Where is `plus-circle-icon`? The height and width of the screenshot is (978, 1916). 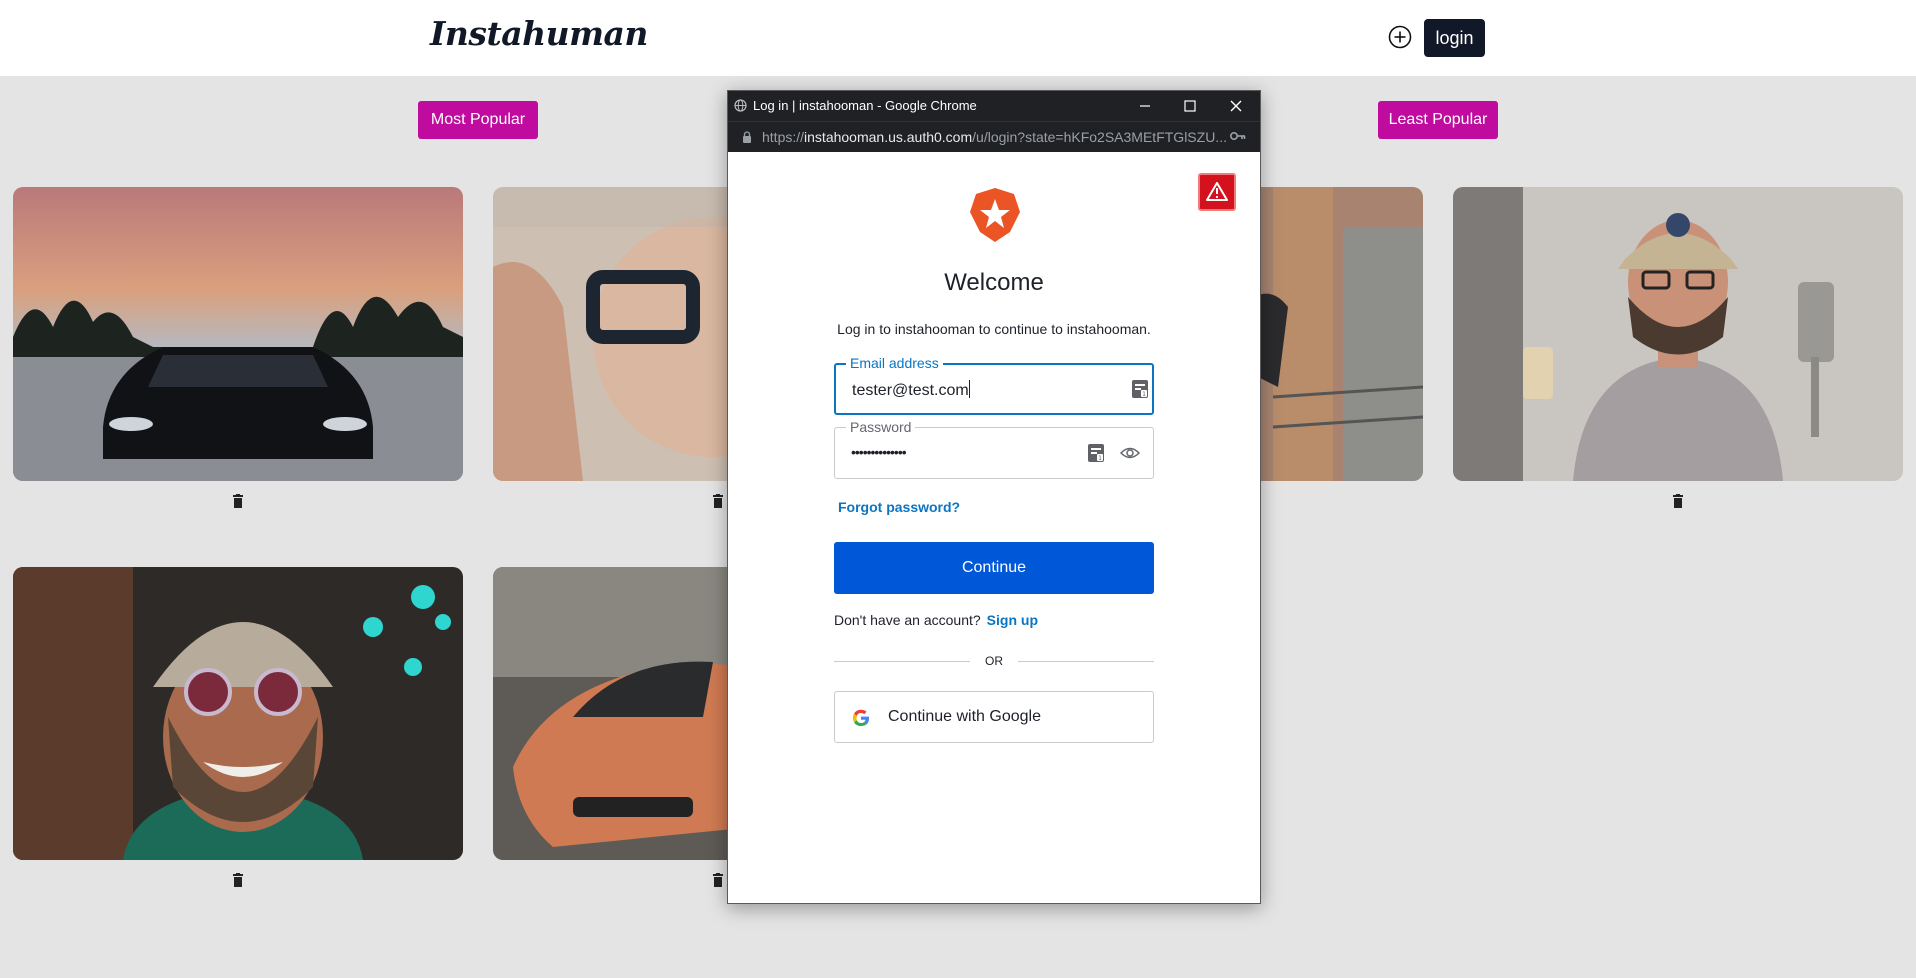 plus-circle-icon is located at coordinates (1400, 37).